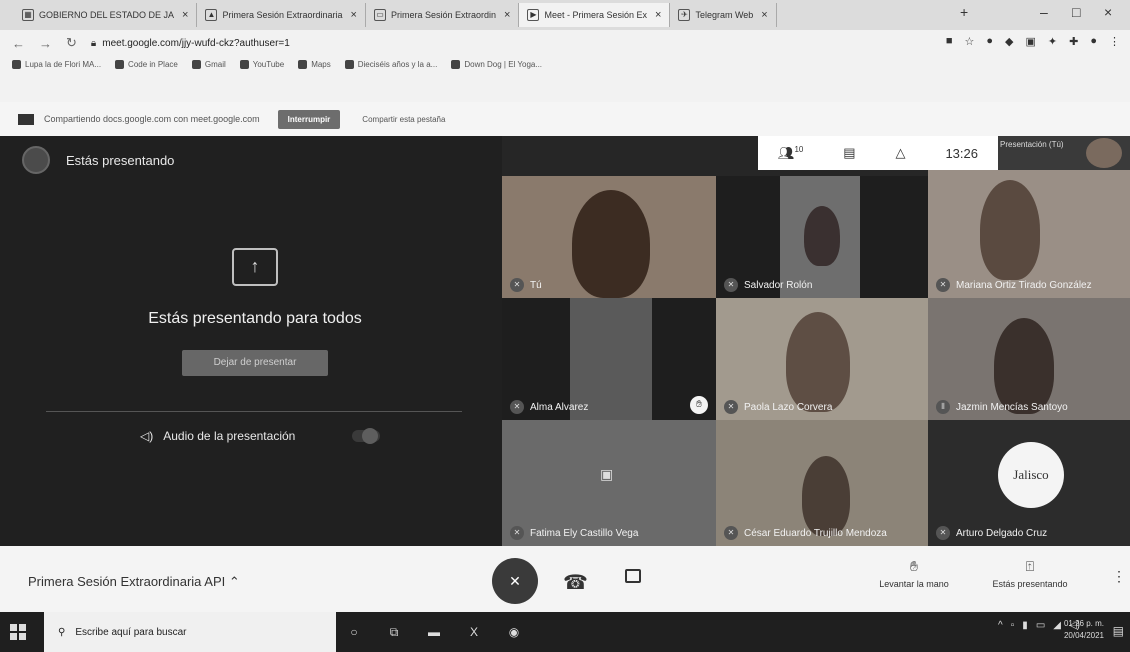 This screenshot has width=1130, height=652. What do you see at coordinates (1093, 41) in the screenshot?
I see `profile-icon: ●` at bounding box center [1093, 41].